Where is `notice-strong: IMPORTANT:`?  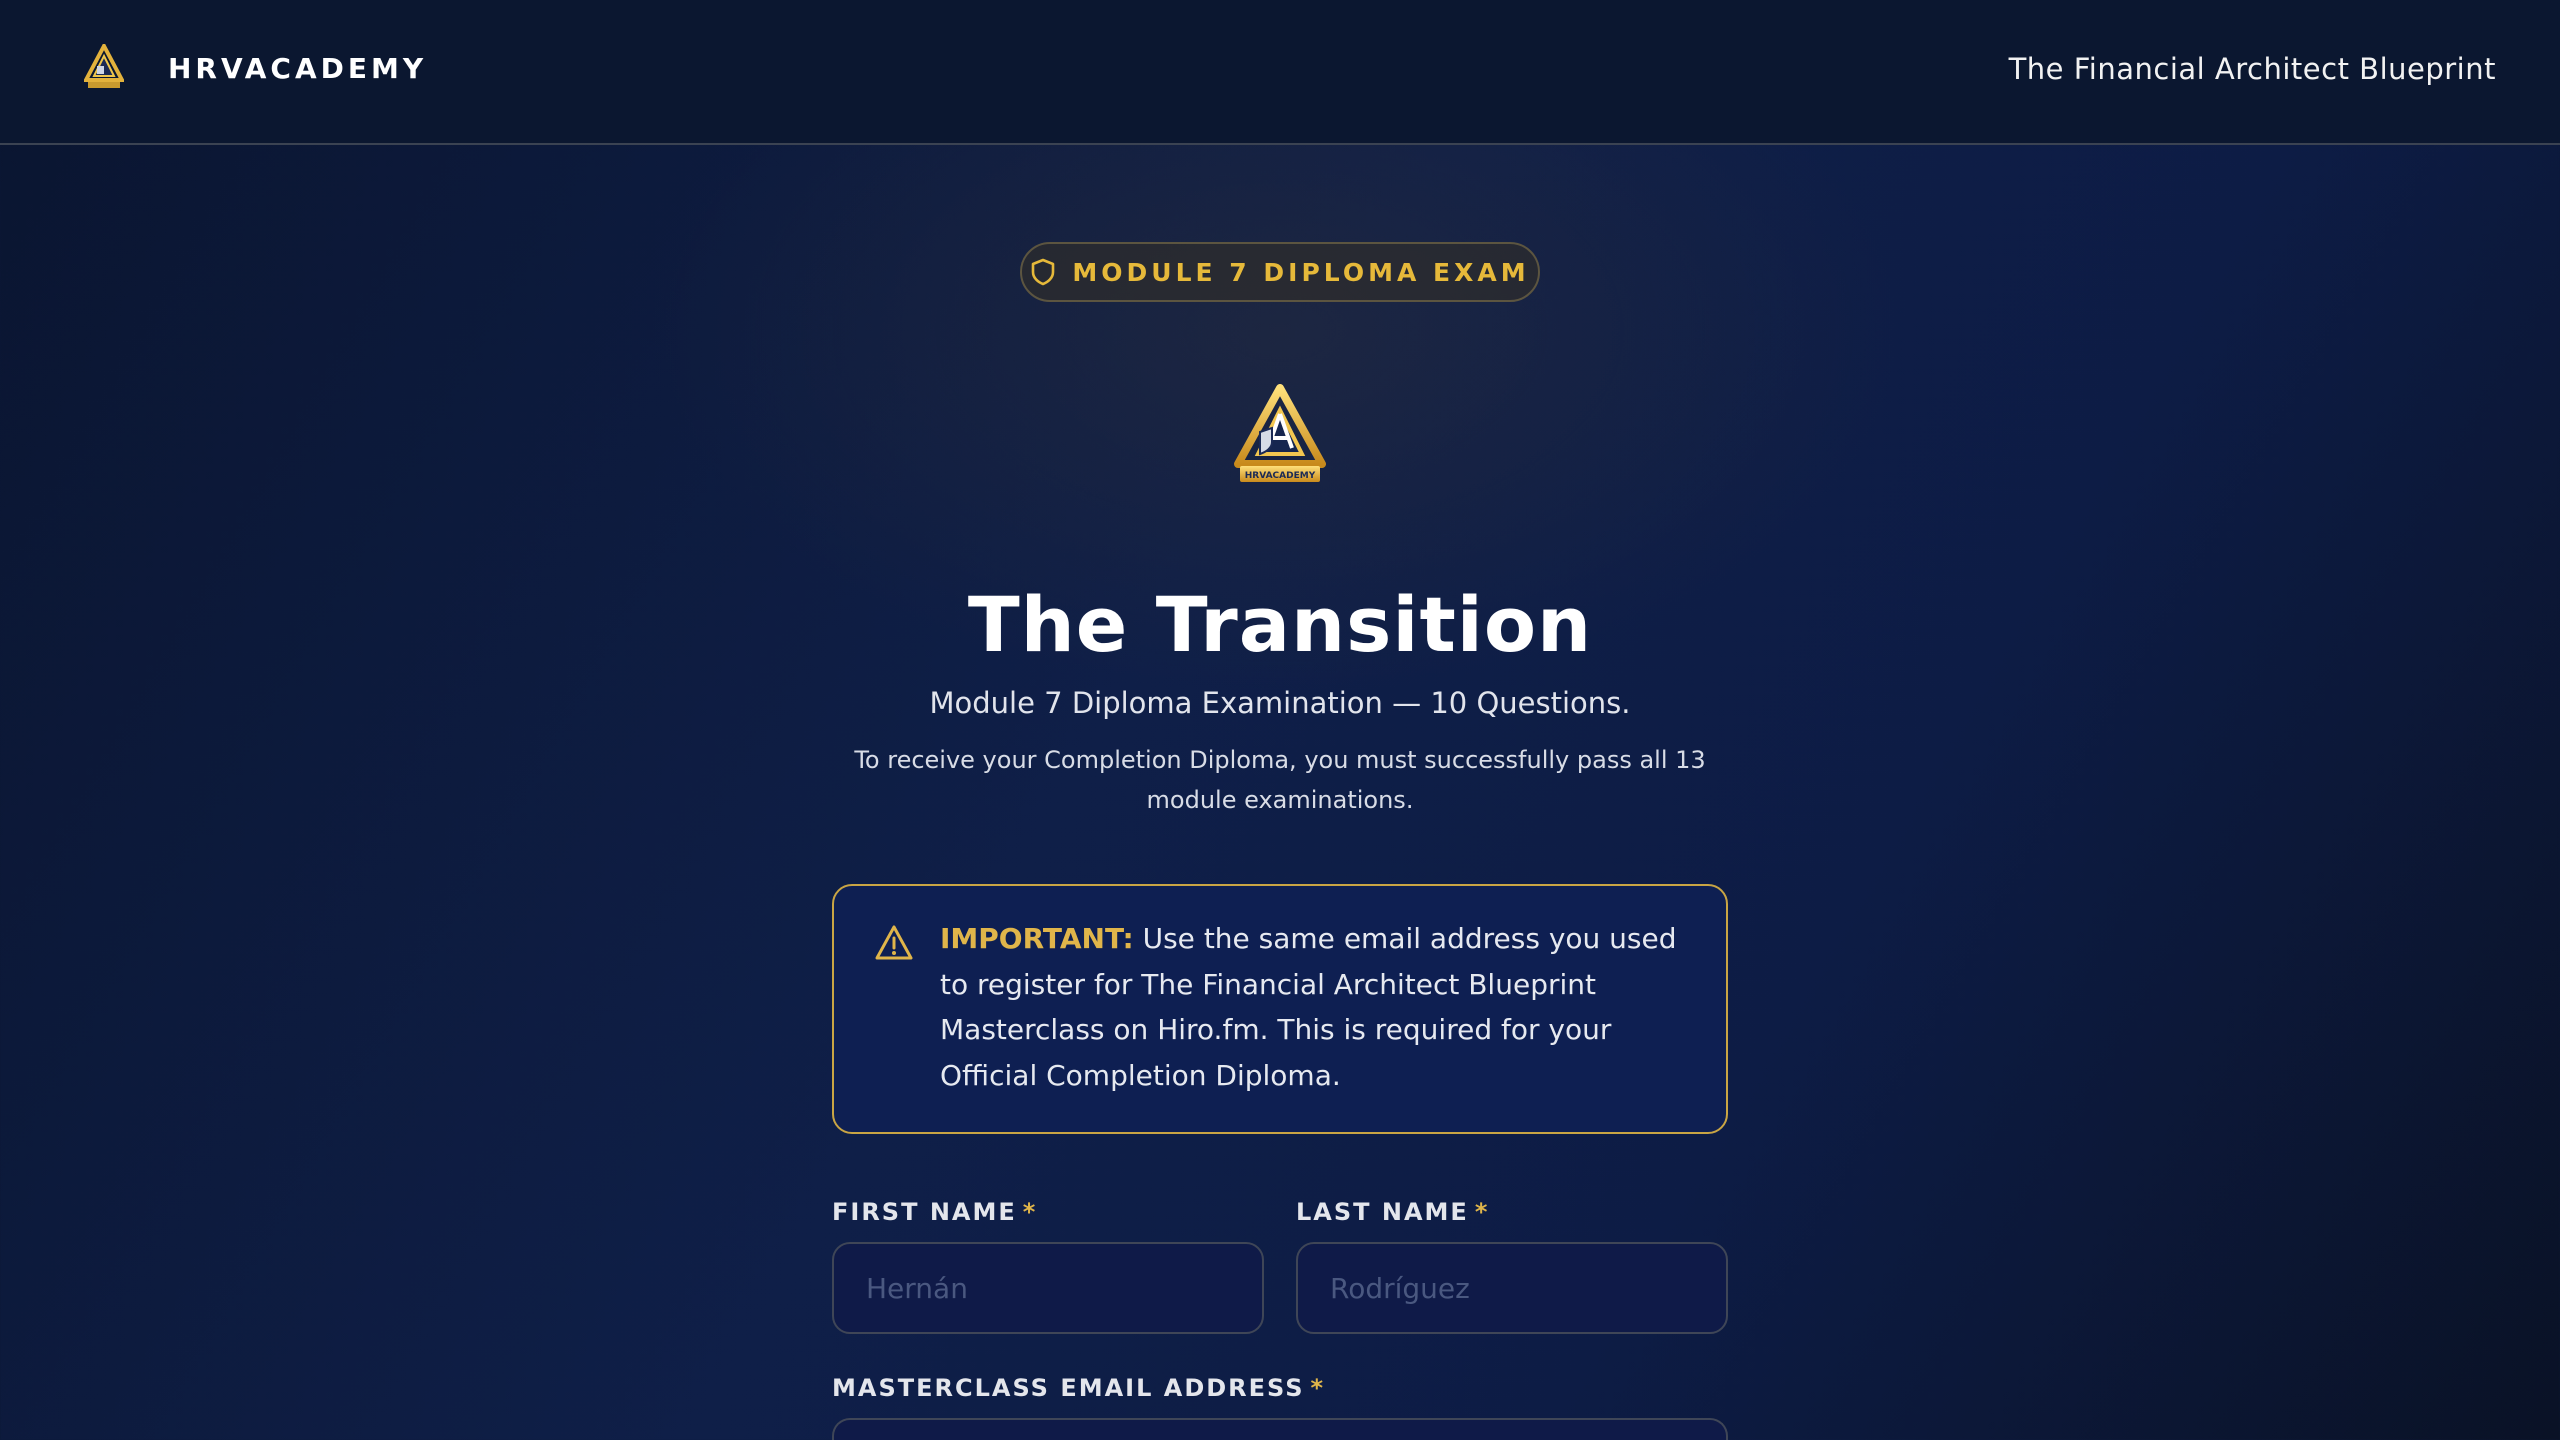
notice-strong: IMPORTANT: is located at coordinates (1037, 938).